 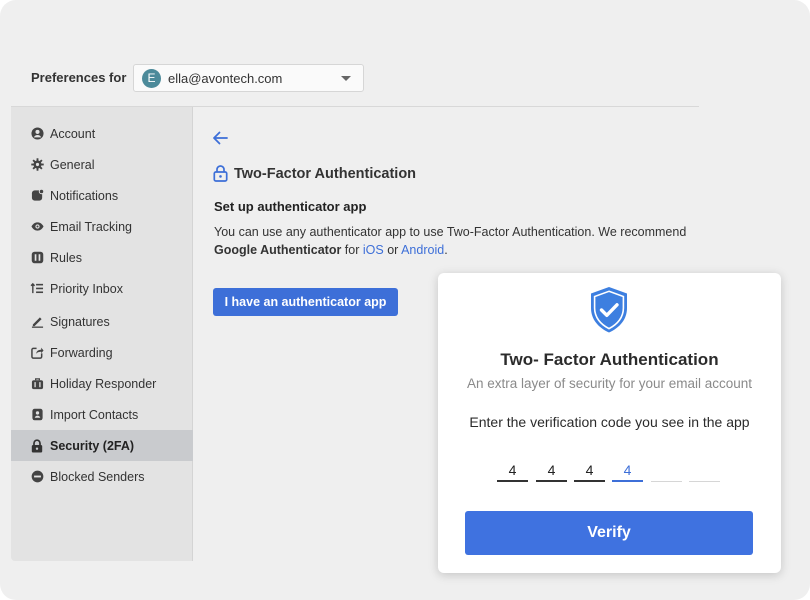 What do you see at coordinates (609, 359) in the screenshot?
I see `modal-title: Two- Factor Authentication` at bounding box center [609, 359].